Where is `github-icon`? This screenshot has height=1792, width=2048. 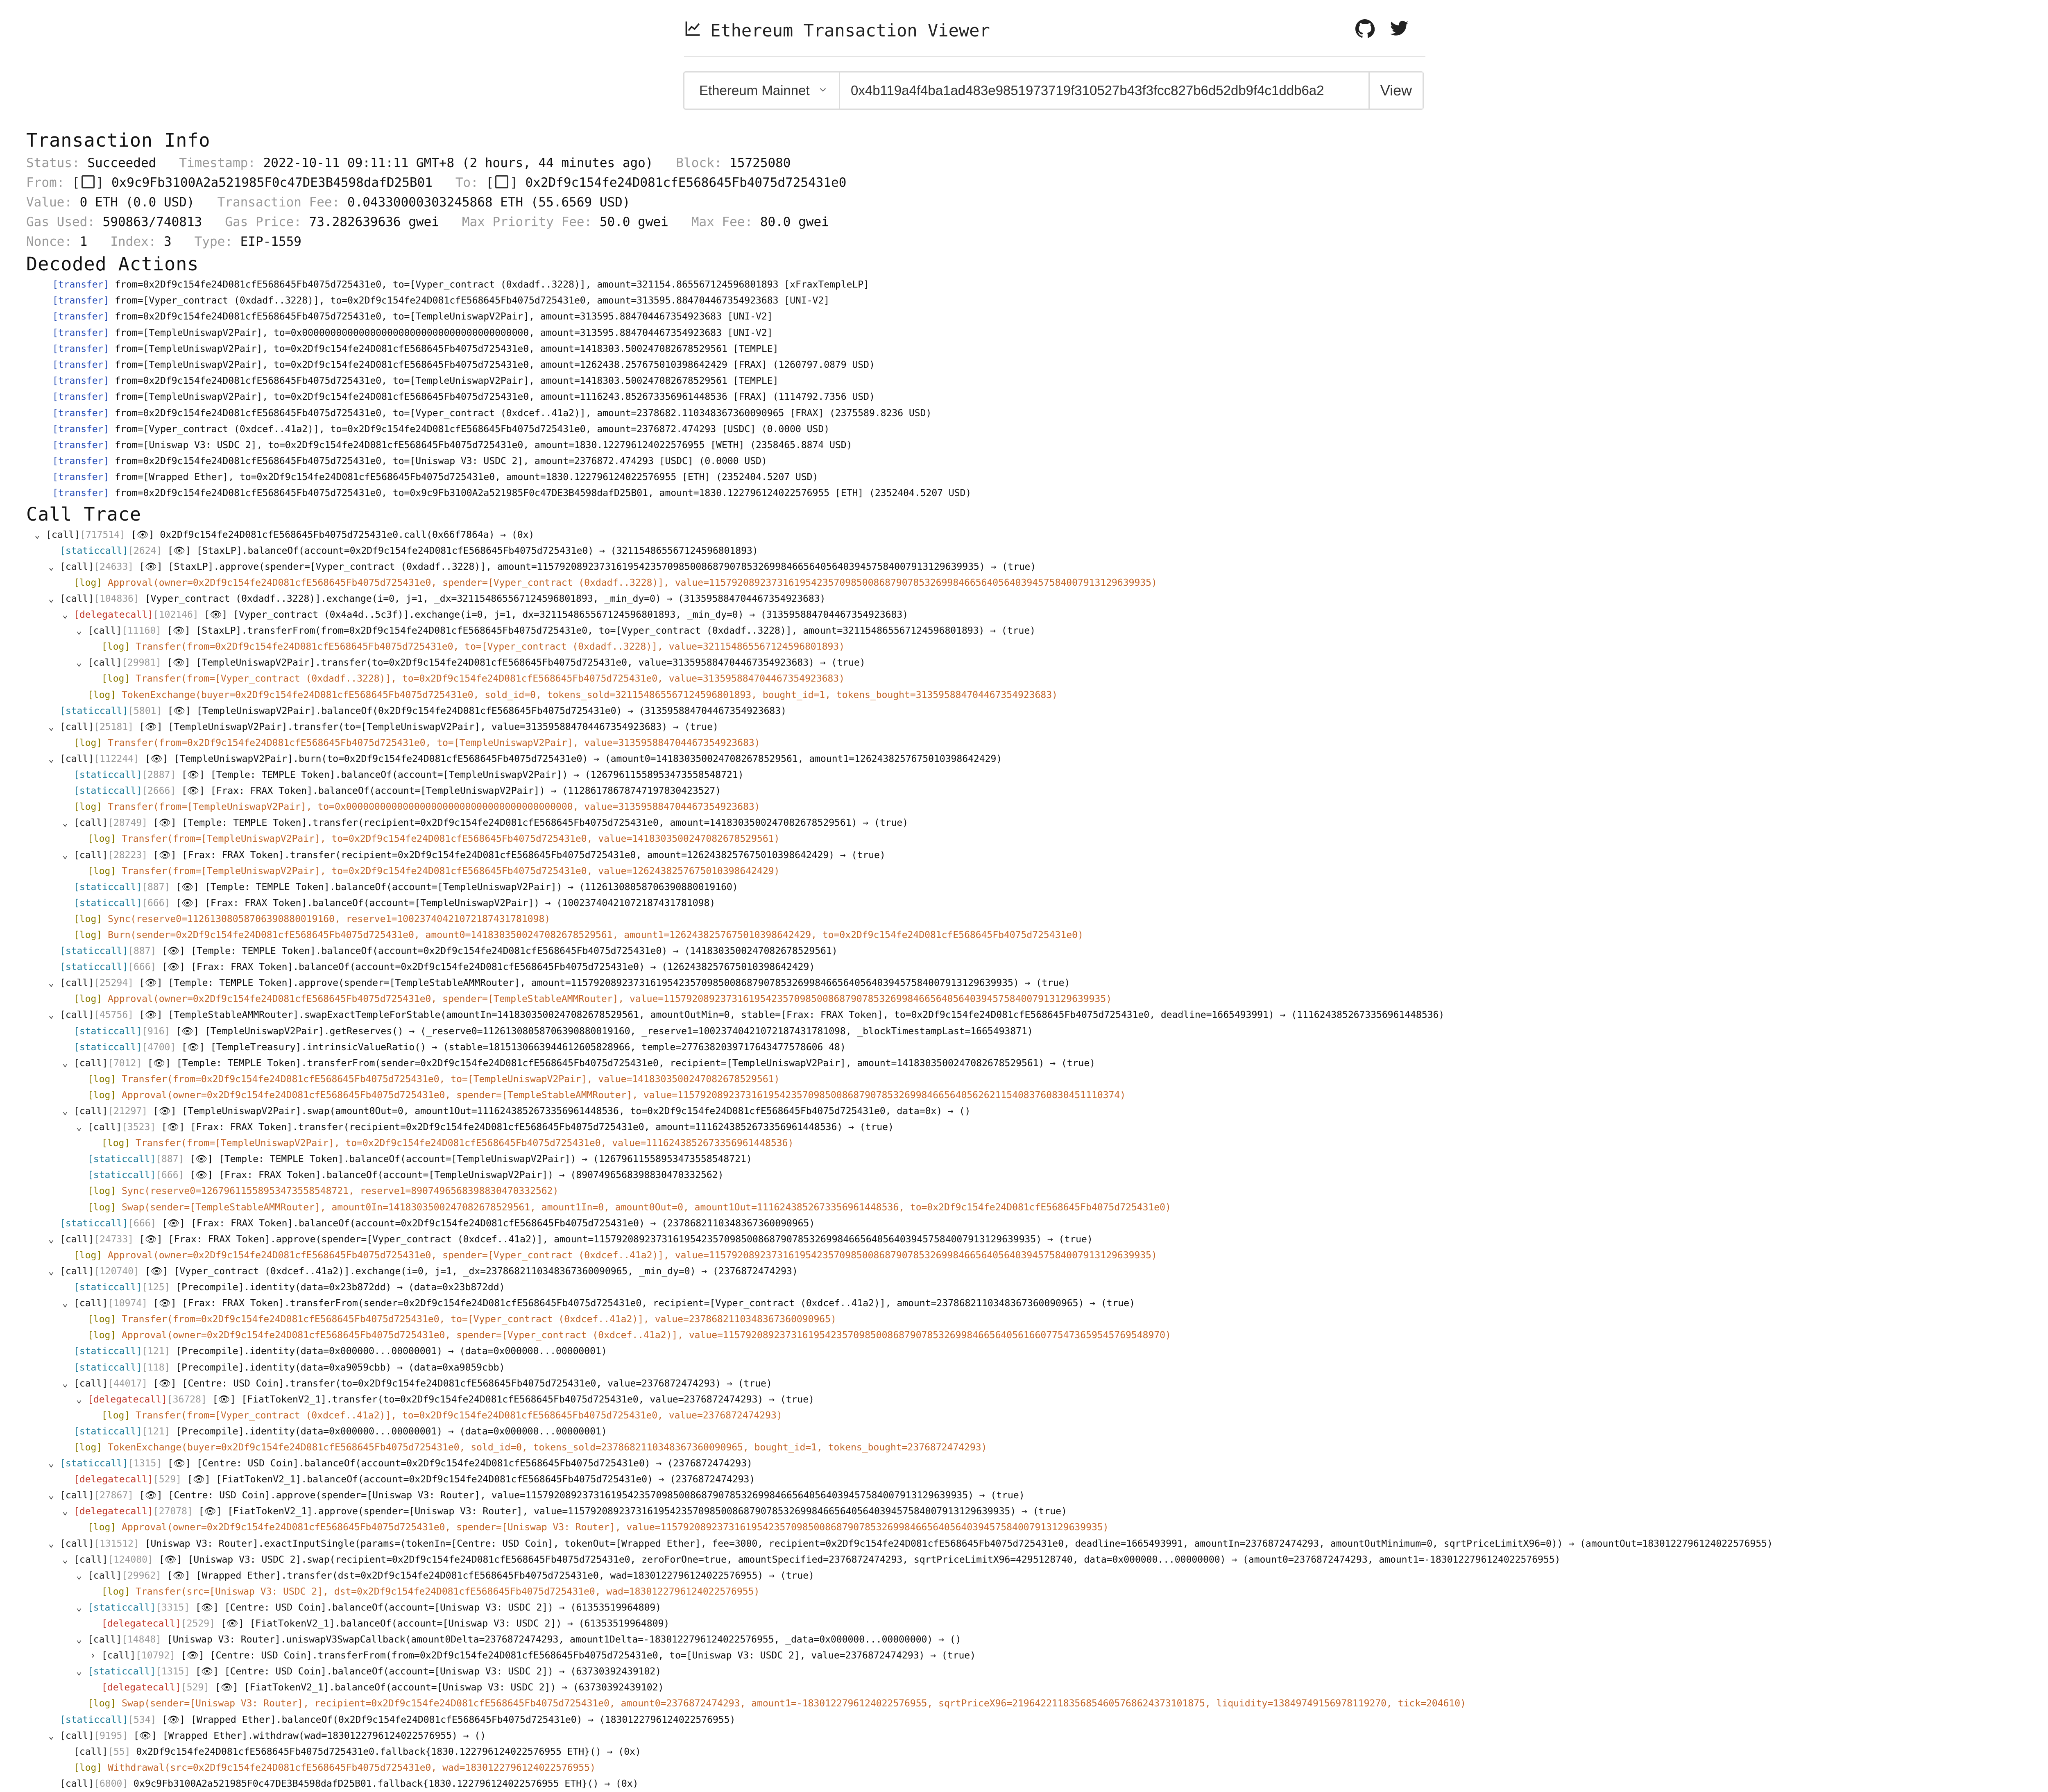 github-icon is located at coordinates (1365, 30).